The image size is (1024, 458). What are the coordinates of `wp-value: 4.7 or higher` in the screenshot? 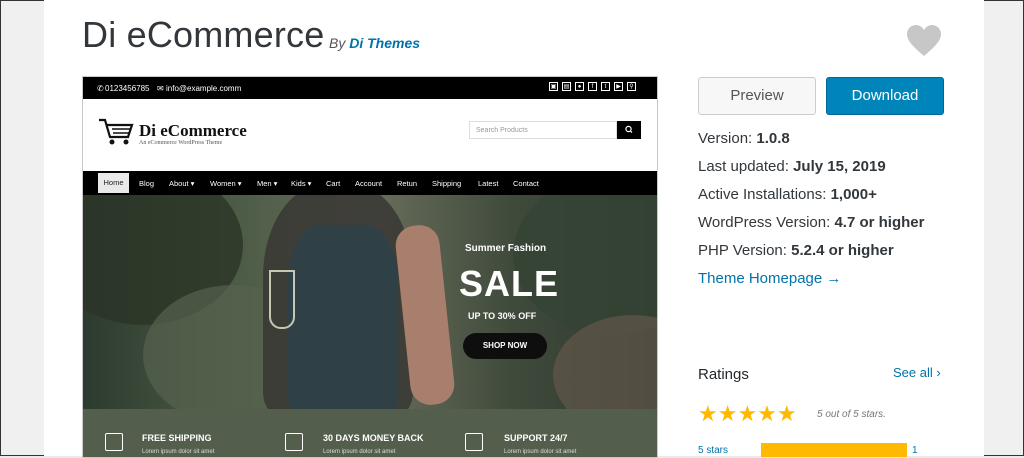 It's located at (879, 222).